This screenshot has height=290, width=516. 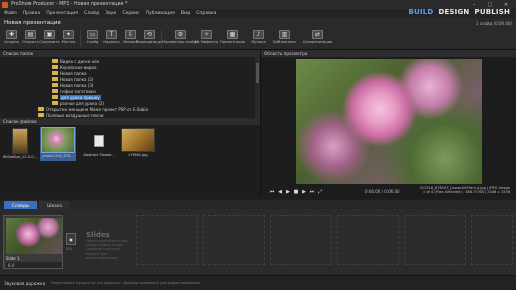 I want to click on project-name: Новая презентация, so click(x=32, y=23).